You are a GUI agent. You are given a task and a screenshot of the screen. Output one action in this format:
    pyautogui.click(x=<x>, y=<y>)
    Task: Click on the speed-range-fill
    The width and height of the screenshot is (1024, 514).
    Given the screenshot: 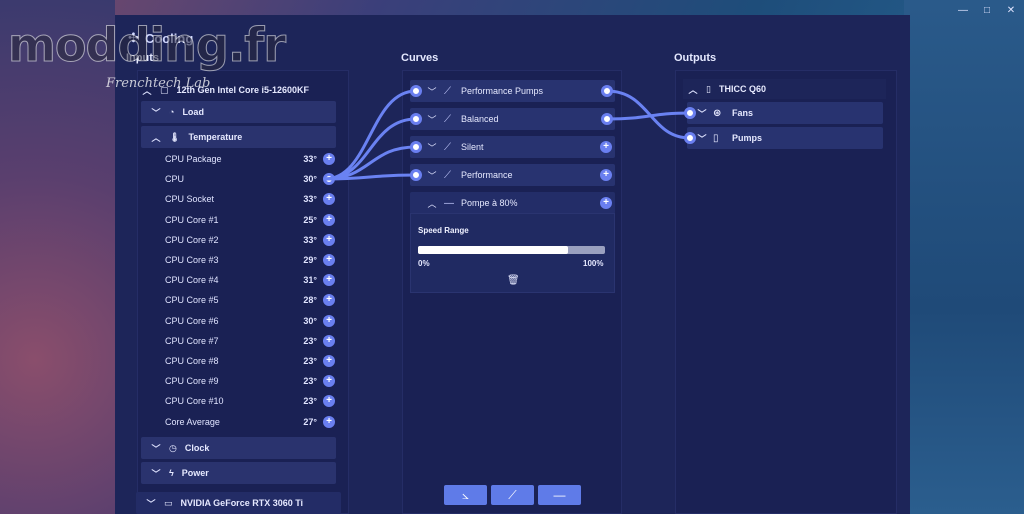 What is the action you would take?
    pyautogui.click(x=493, y=250)
    